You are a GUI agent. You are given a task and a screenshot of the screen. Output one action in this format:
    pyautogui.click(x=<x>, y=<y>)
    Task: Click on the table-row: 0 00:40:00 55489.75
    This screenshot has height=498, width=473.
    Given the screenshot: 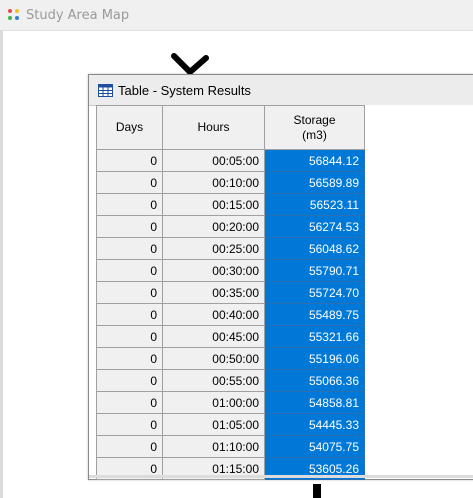 What is the action you would take?
    pyautogui.click(x=230, y=314)
    